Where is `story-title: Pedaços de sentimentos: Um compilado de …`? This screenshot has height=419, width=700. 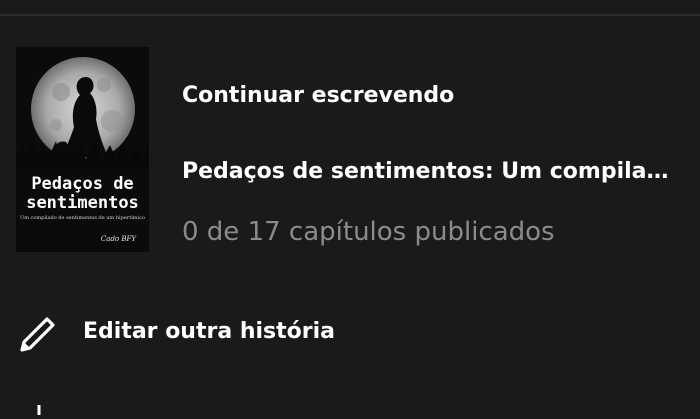 story-title: Pedaços de sentimentos: Um compilado de … is located at coordinates (432, 171).